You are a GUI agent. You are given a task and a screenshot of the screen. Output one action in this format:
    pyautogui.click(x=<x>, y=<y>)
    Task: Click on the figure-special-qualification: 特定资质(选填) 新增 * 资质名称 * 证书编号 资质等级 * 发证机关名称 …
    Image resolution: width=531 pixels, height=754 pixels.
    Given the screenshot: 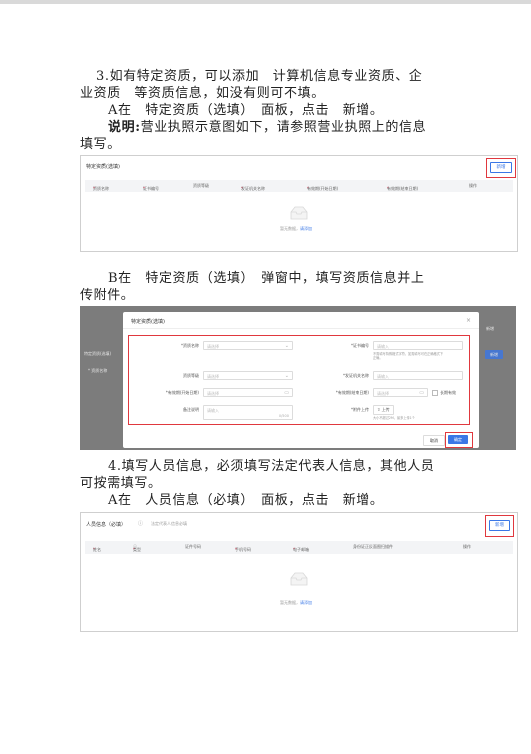 What is the action you would take?
    pyautogui.click(x=299, y=203)
    